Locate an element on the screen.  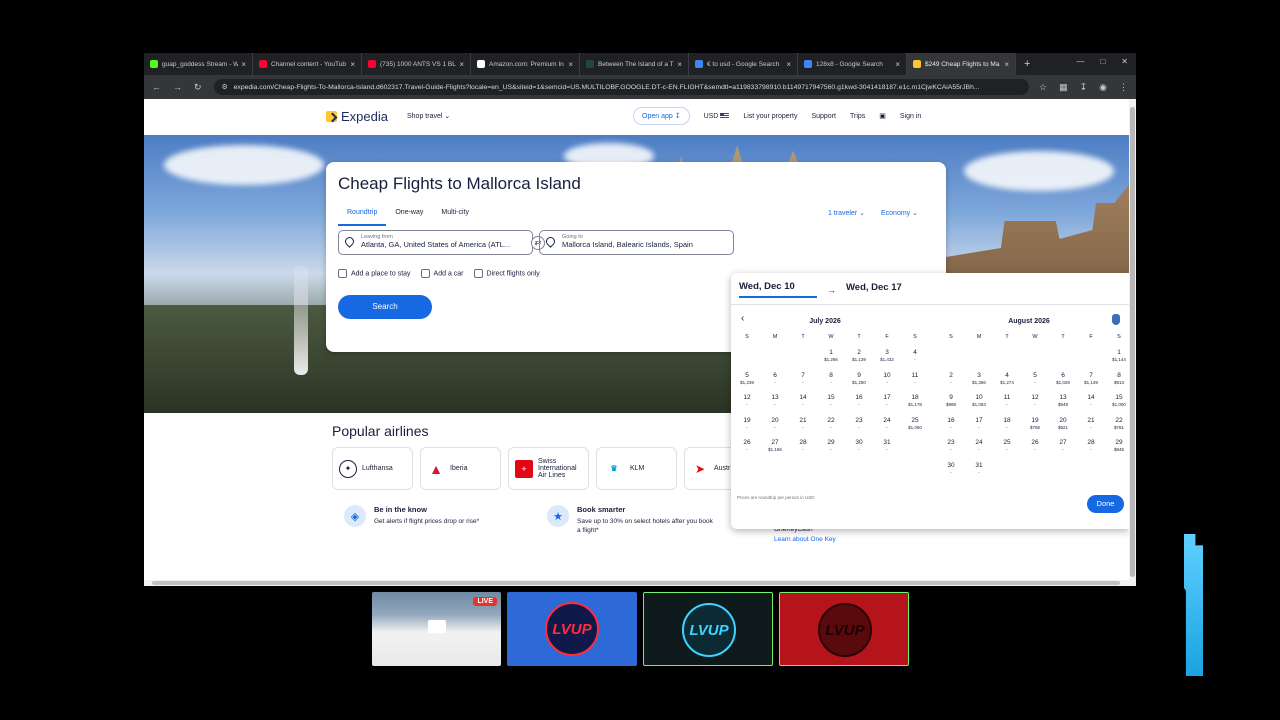
calendar-day: 7- is located at coordinates (803, 382).